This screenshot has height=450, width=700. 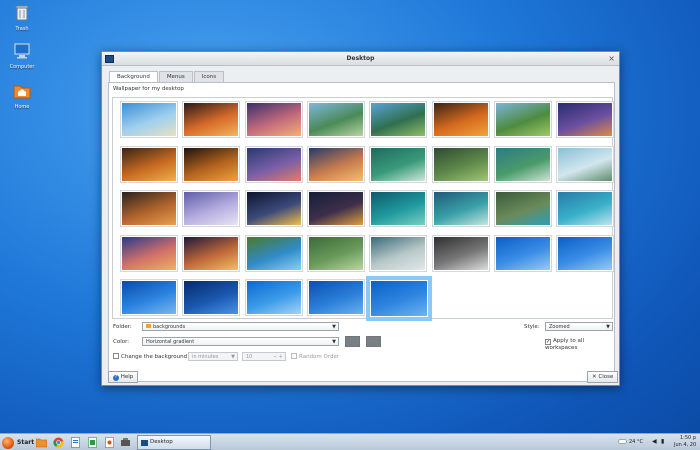 What do you see at coordinates (579, 344) in the screenshot?
I see `apply-all-workspaces-option: ✓ Apply to all workspaces` at bounding box center [579, 344].